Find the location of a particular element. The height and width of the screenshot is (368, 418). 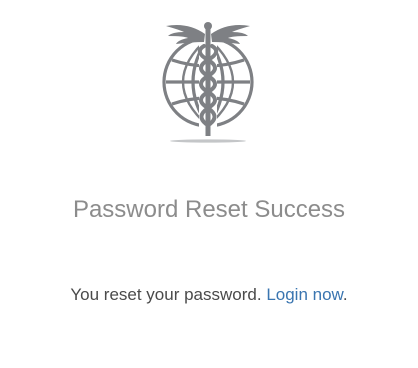

caduceus-globe-icon is located at coordinates (208, 82).